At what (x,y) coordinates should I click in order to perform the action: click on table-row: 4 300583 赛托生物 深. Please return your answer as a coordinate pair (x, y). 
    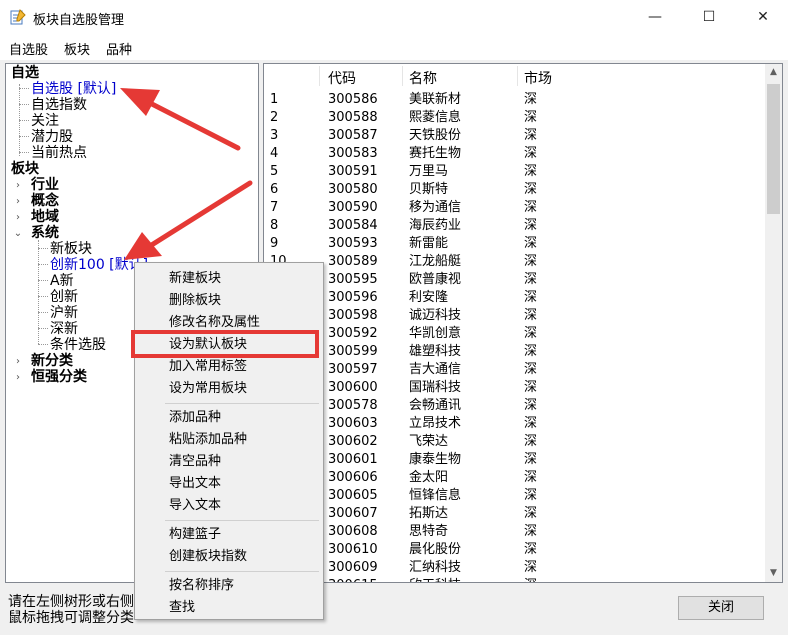
    Looking at the image, I should click on (512, 154).